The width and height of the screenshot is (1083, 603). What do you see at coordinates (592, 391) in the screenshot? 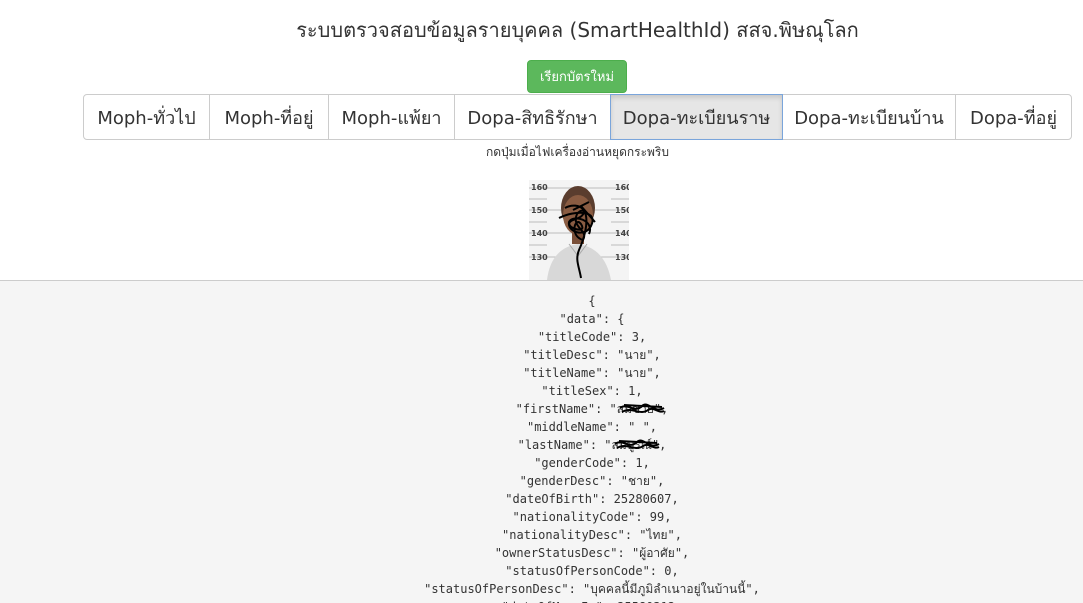
I see `json-line: "titleSex": 1,` at bounding box center [592, 391].